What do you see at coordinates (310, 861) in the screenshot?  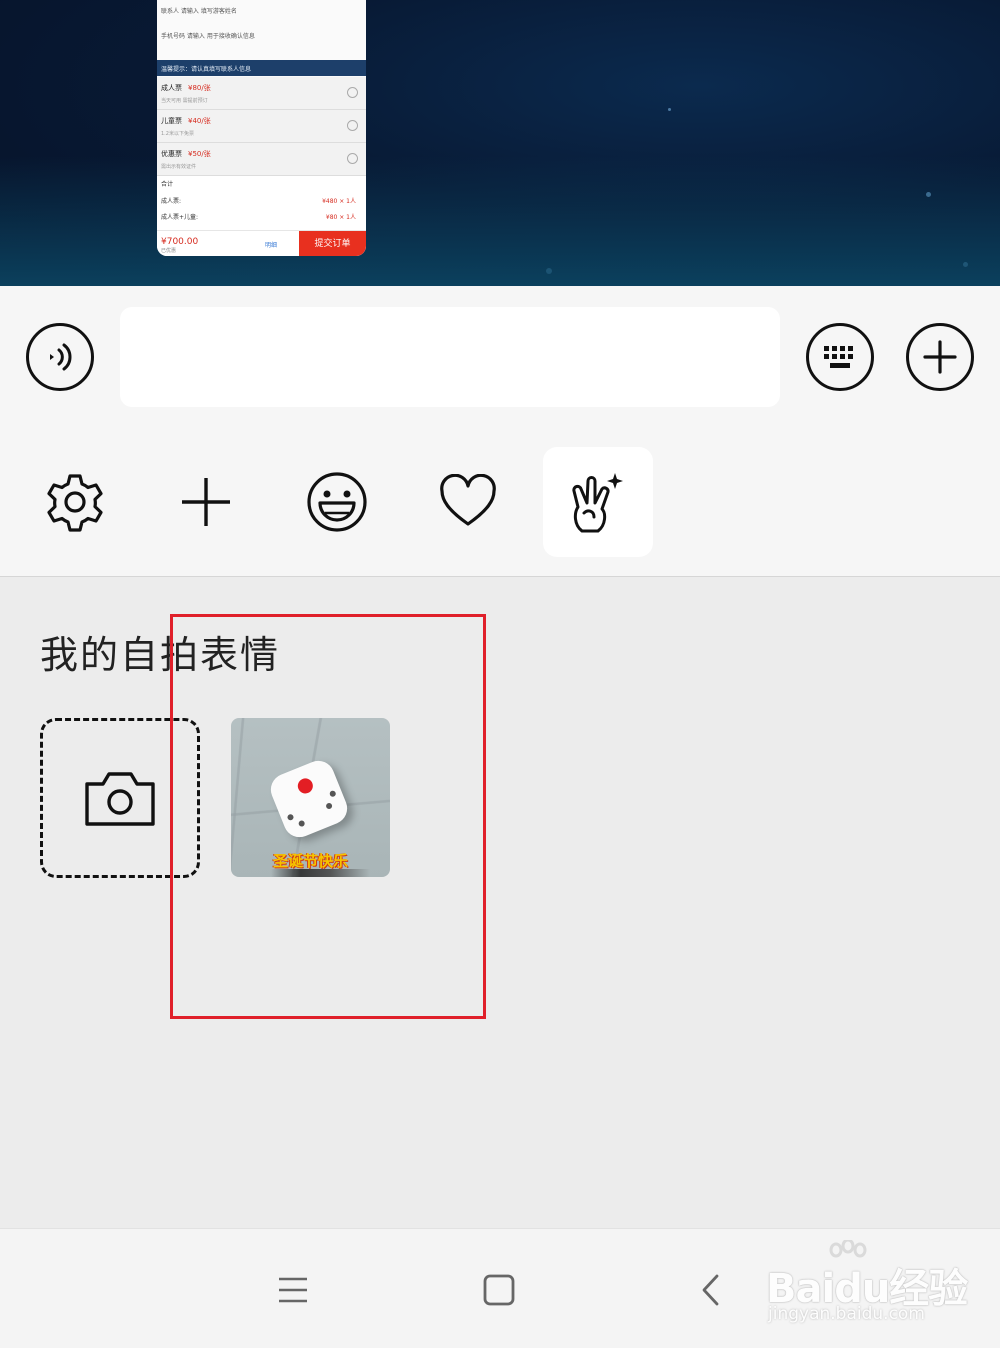 I see `sticker-caption: 圣诞节快乐` at bounding box center [310, 861].